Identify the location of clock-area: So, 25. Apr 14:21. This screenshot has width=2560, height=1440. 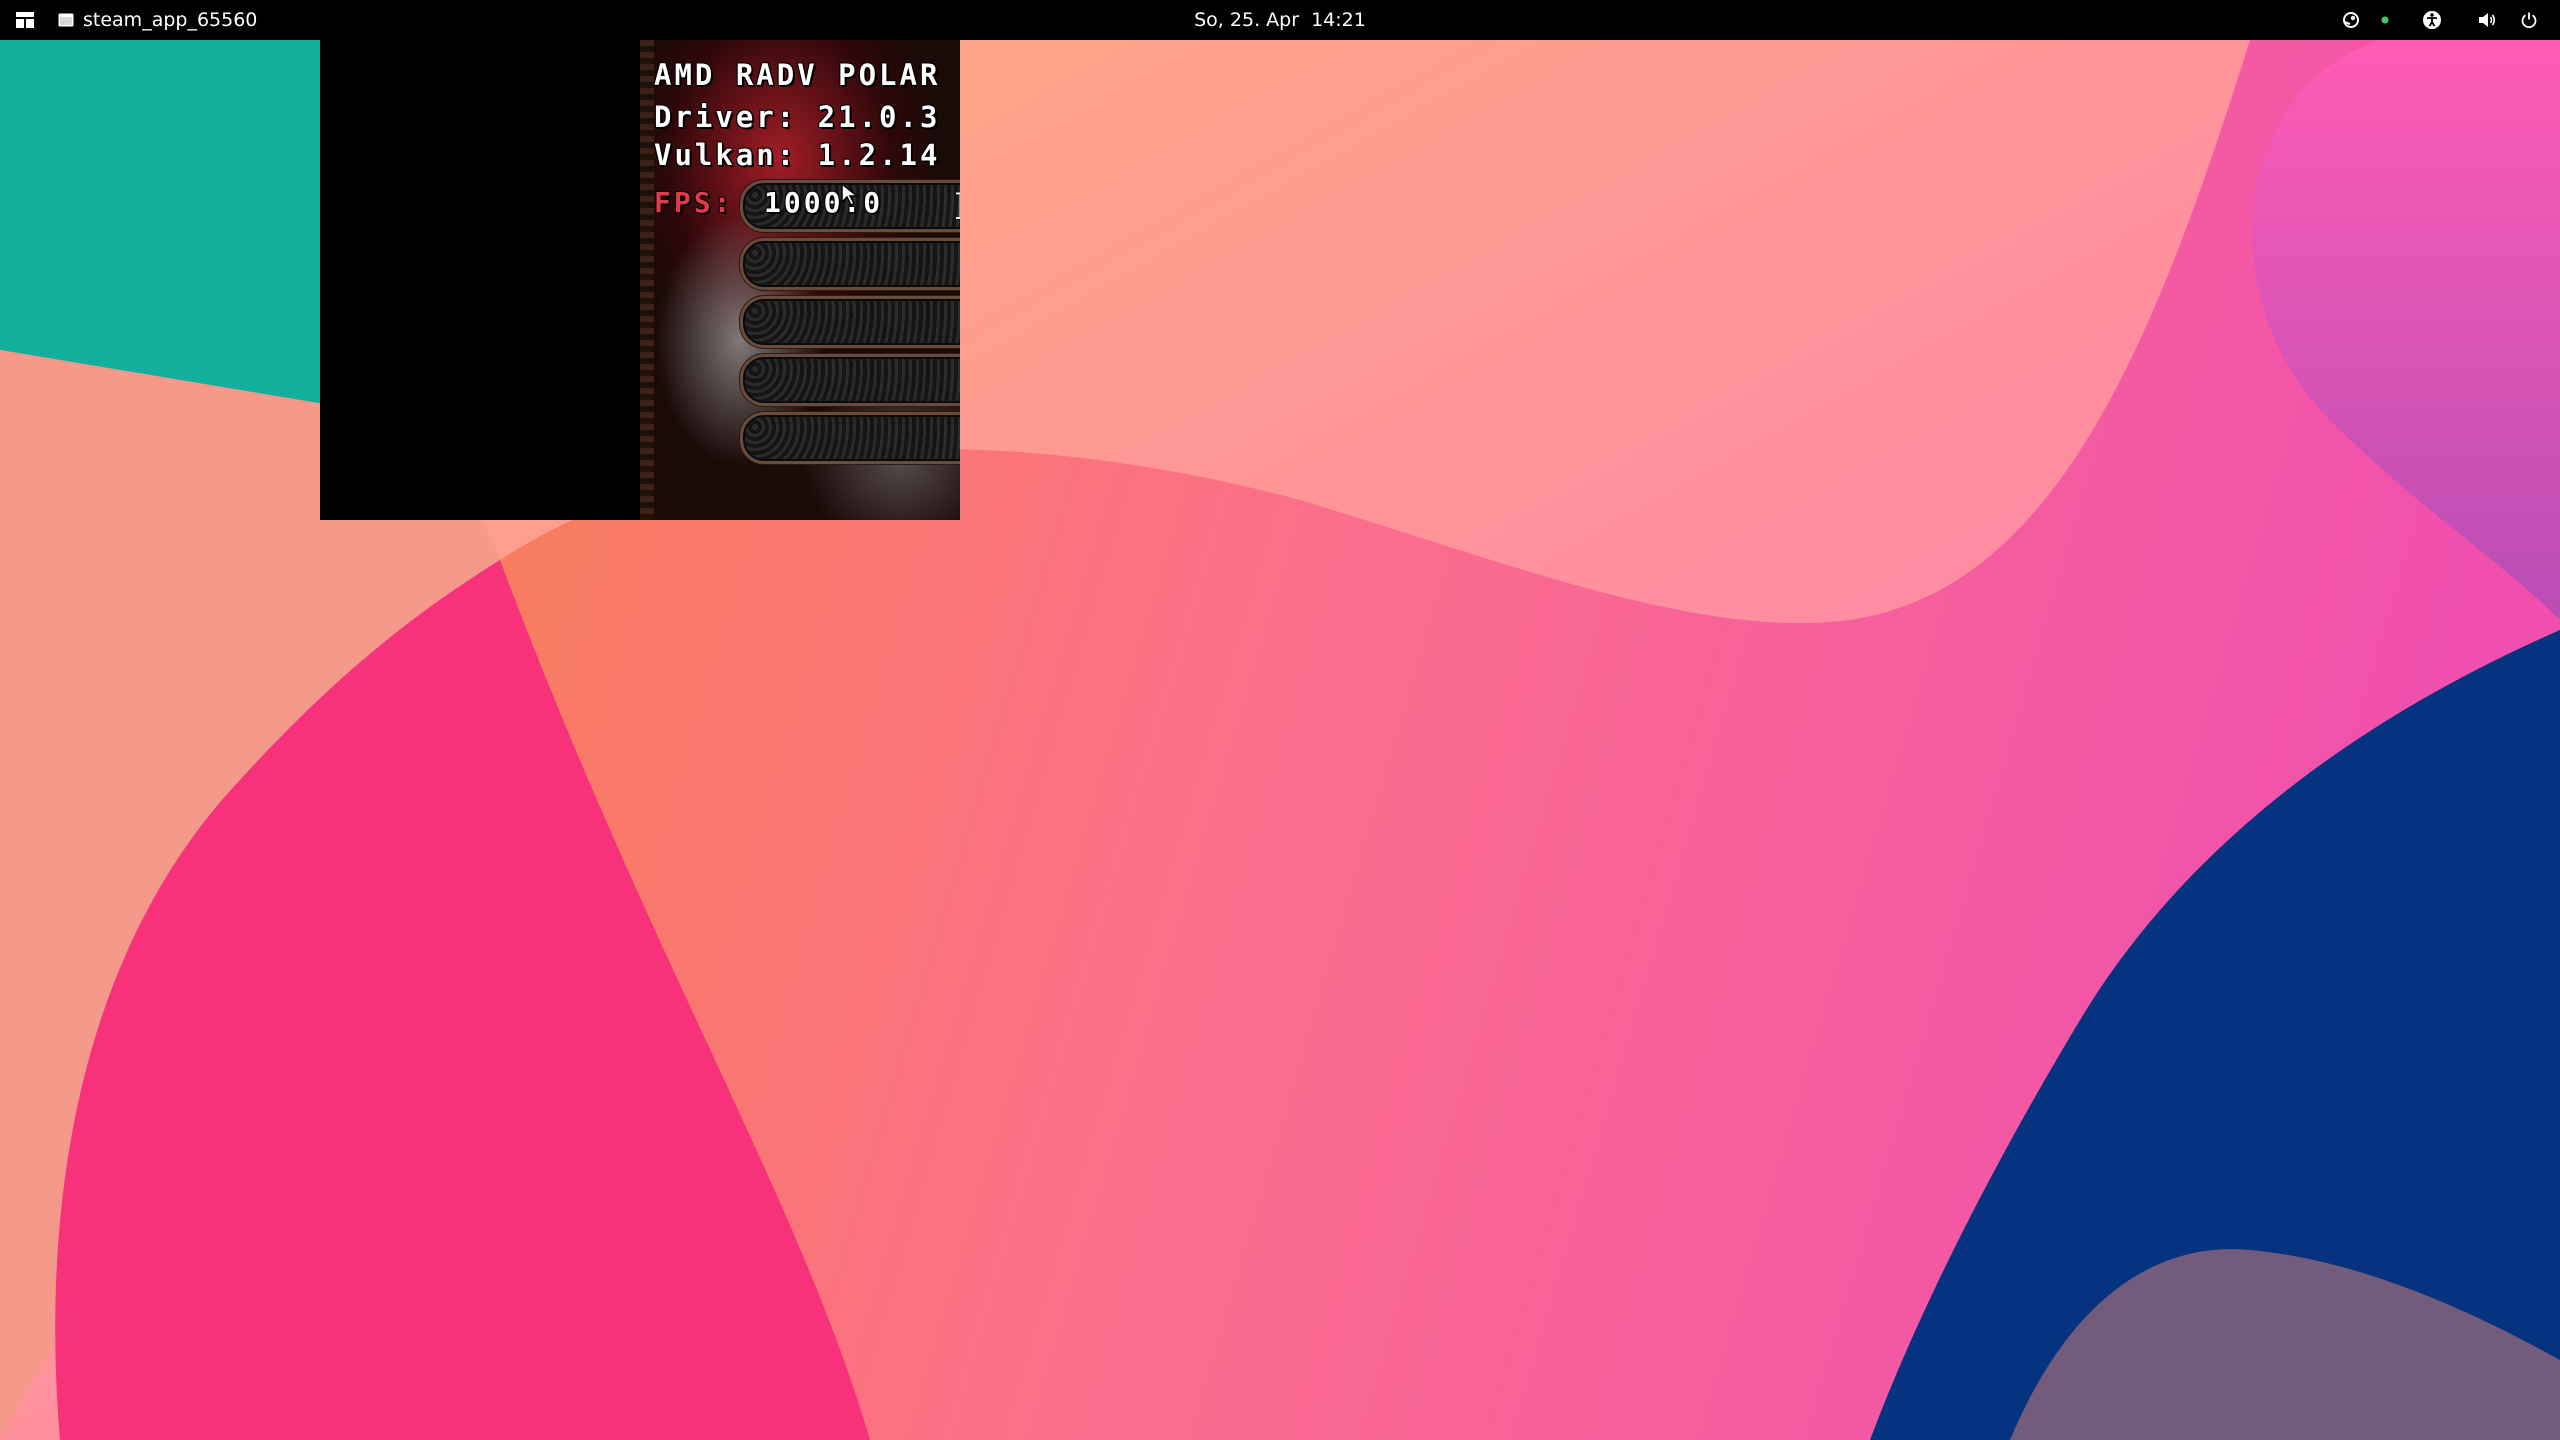
(1280, 20).